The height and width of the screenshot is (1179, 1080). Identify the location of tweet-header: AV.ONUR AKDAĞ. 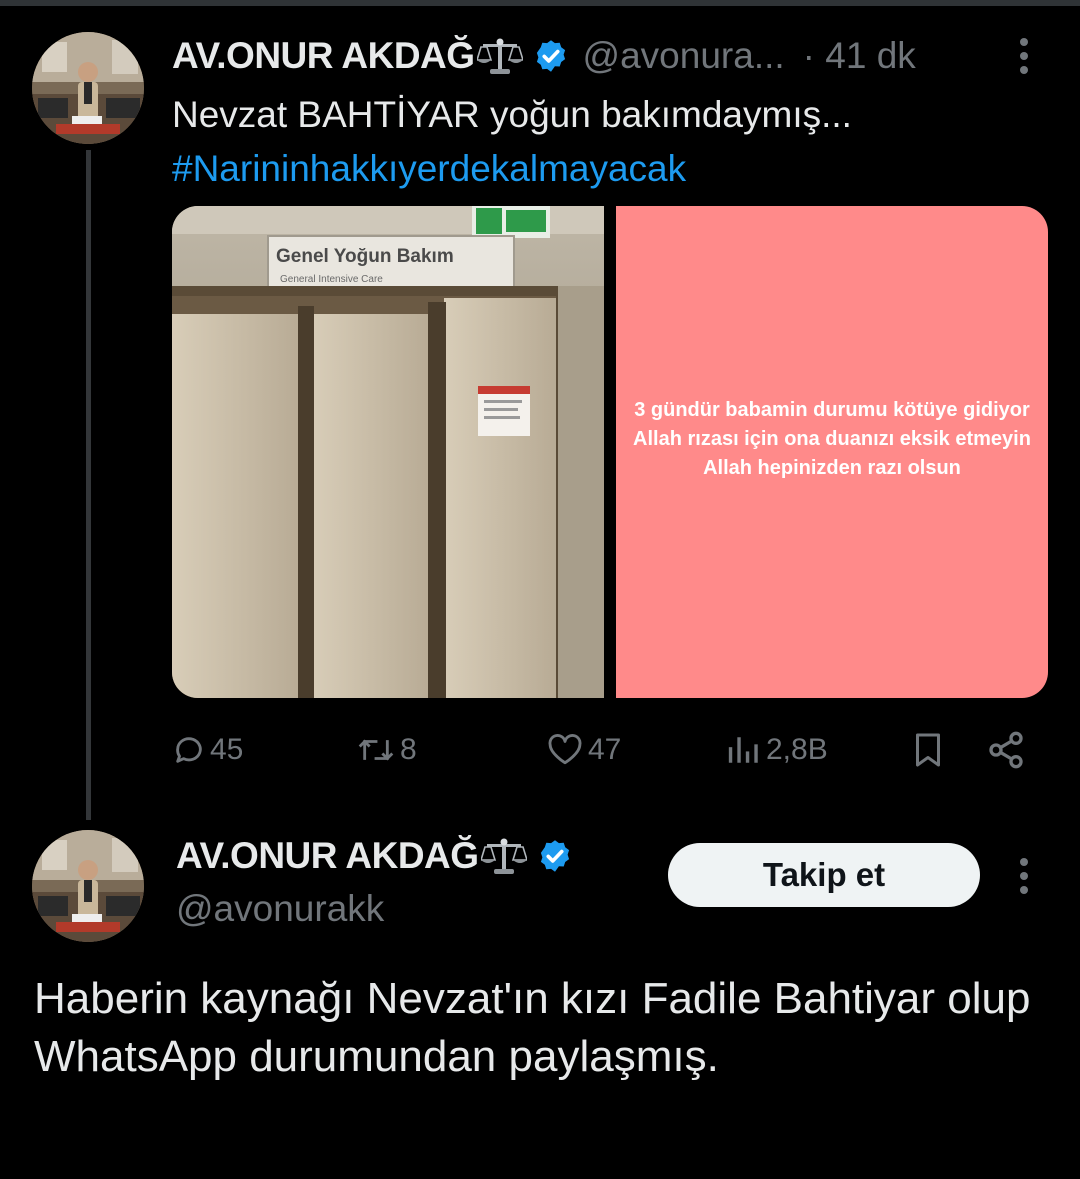
(374, 856).